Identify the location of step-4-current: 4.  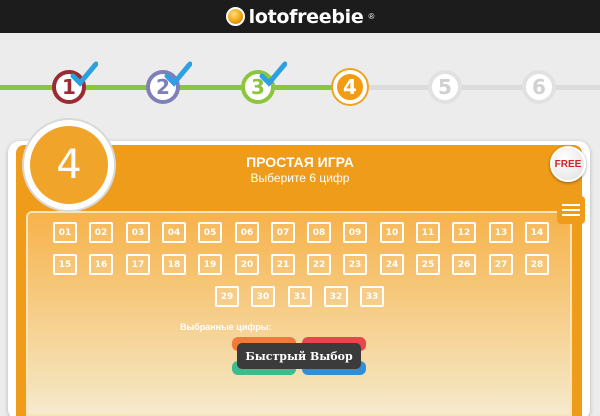
(350, 87).